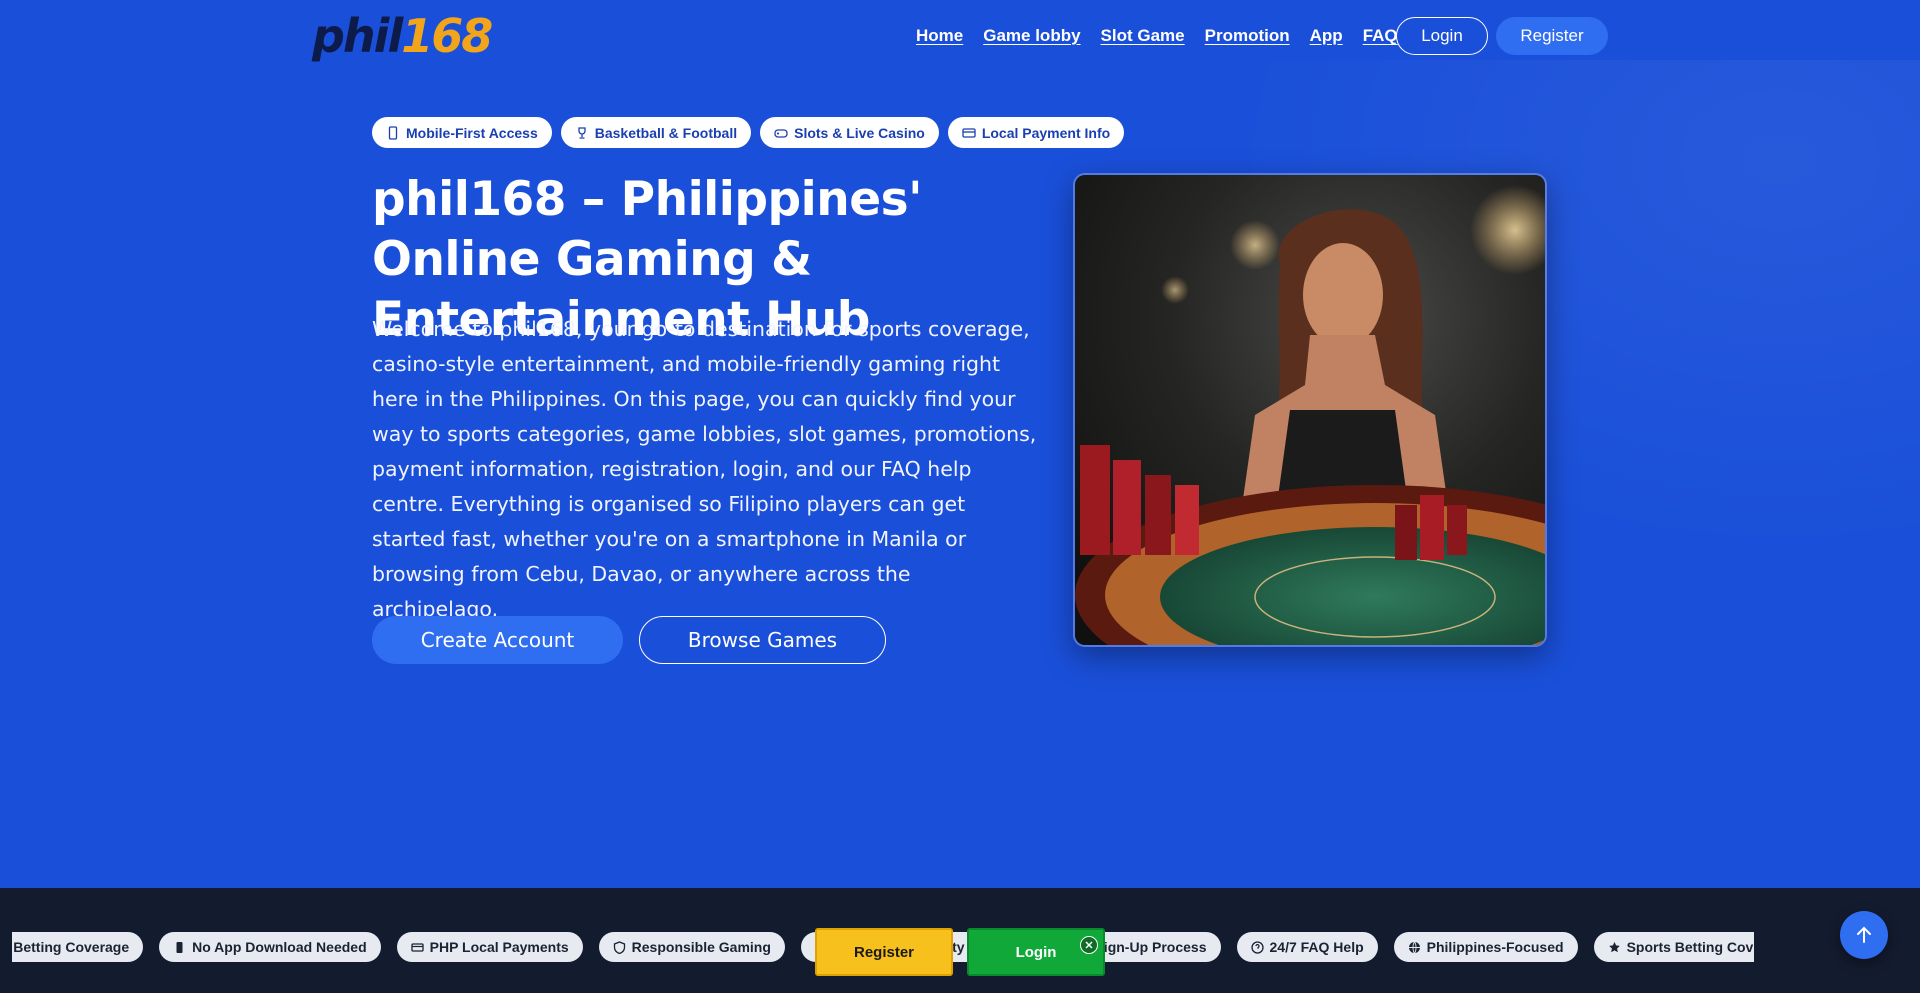 Image resolution: width=1920 pixels, height=993 pixels. I want to click on tag-label: Mobile-First Access, so click(472, 132).